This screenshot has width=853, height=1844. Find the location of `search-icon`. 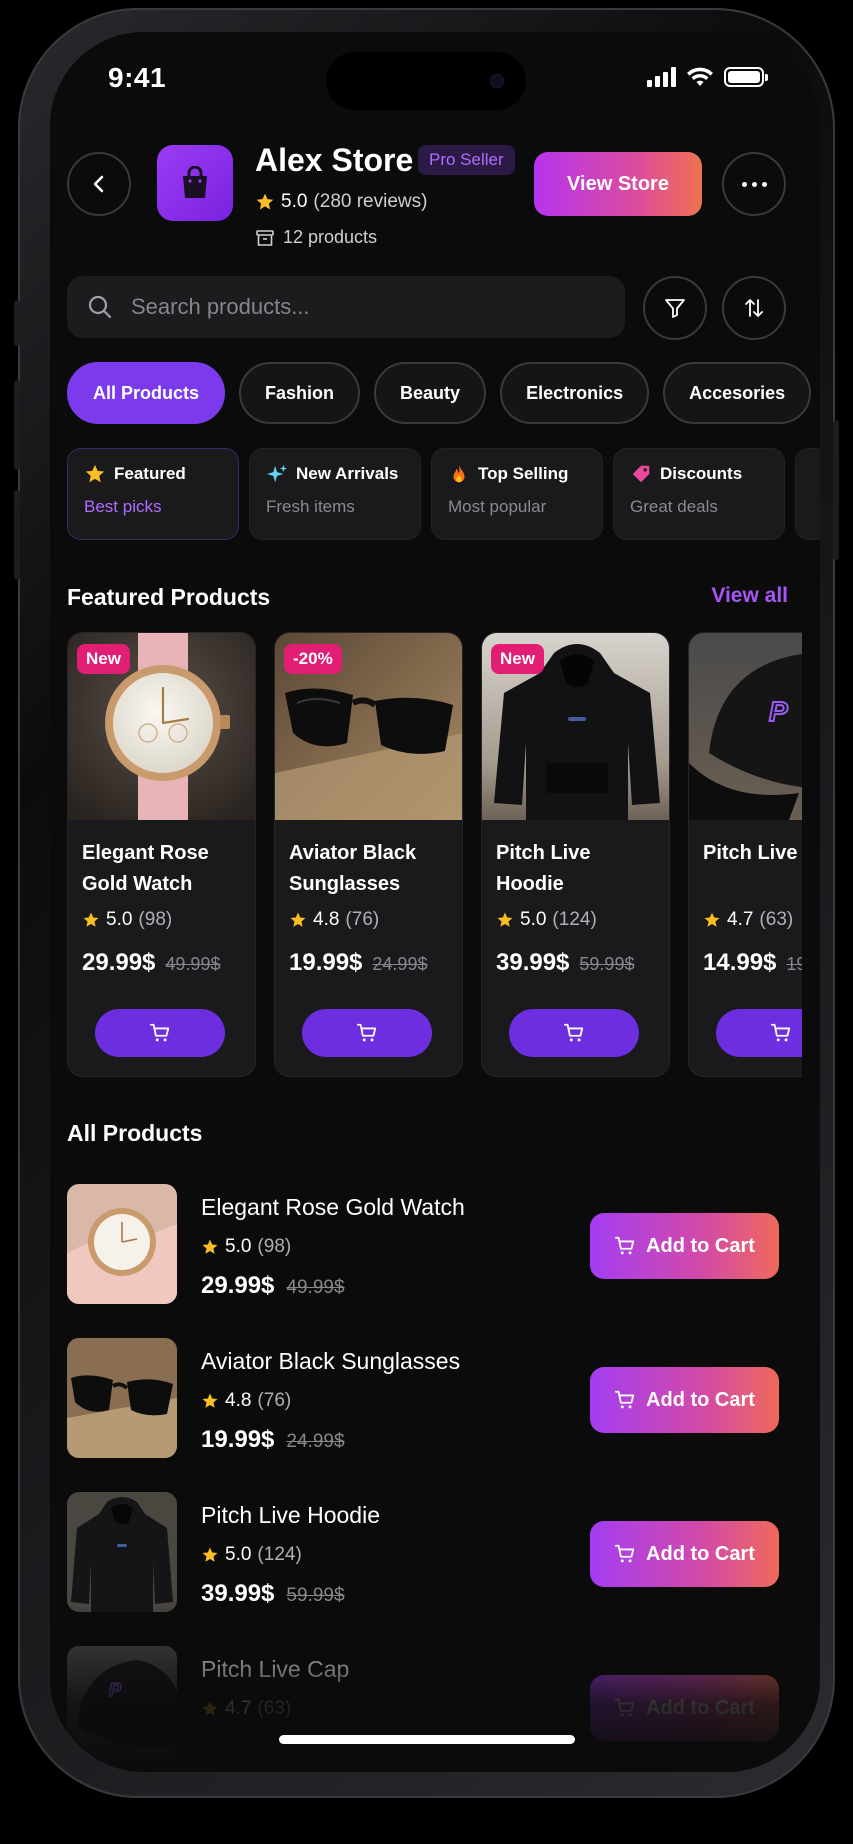

search-icon is located at coordinates (100, 307).